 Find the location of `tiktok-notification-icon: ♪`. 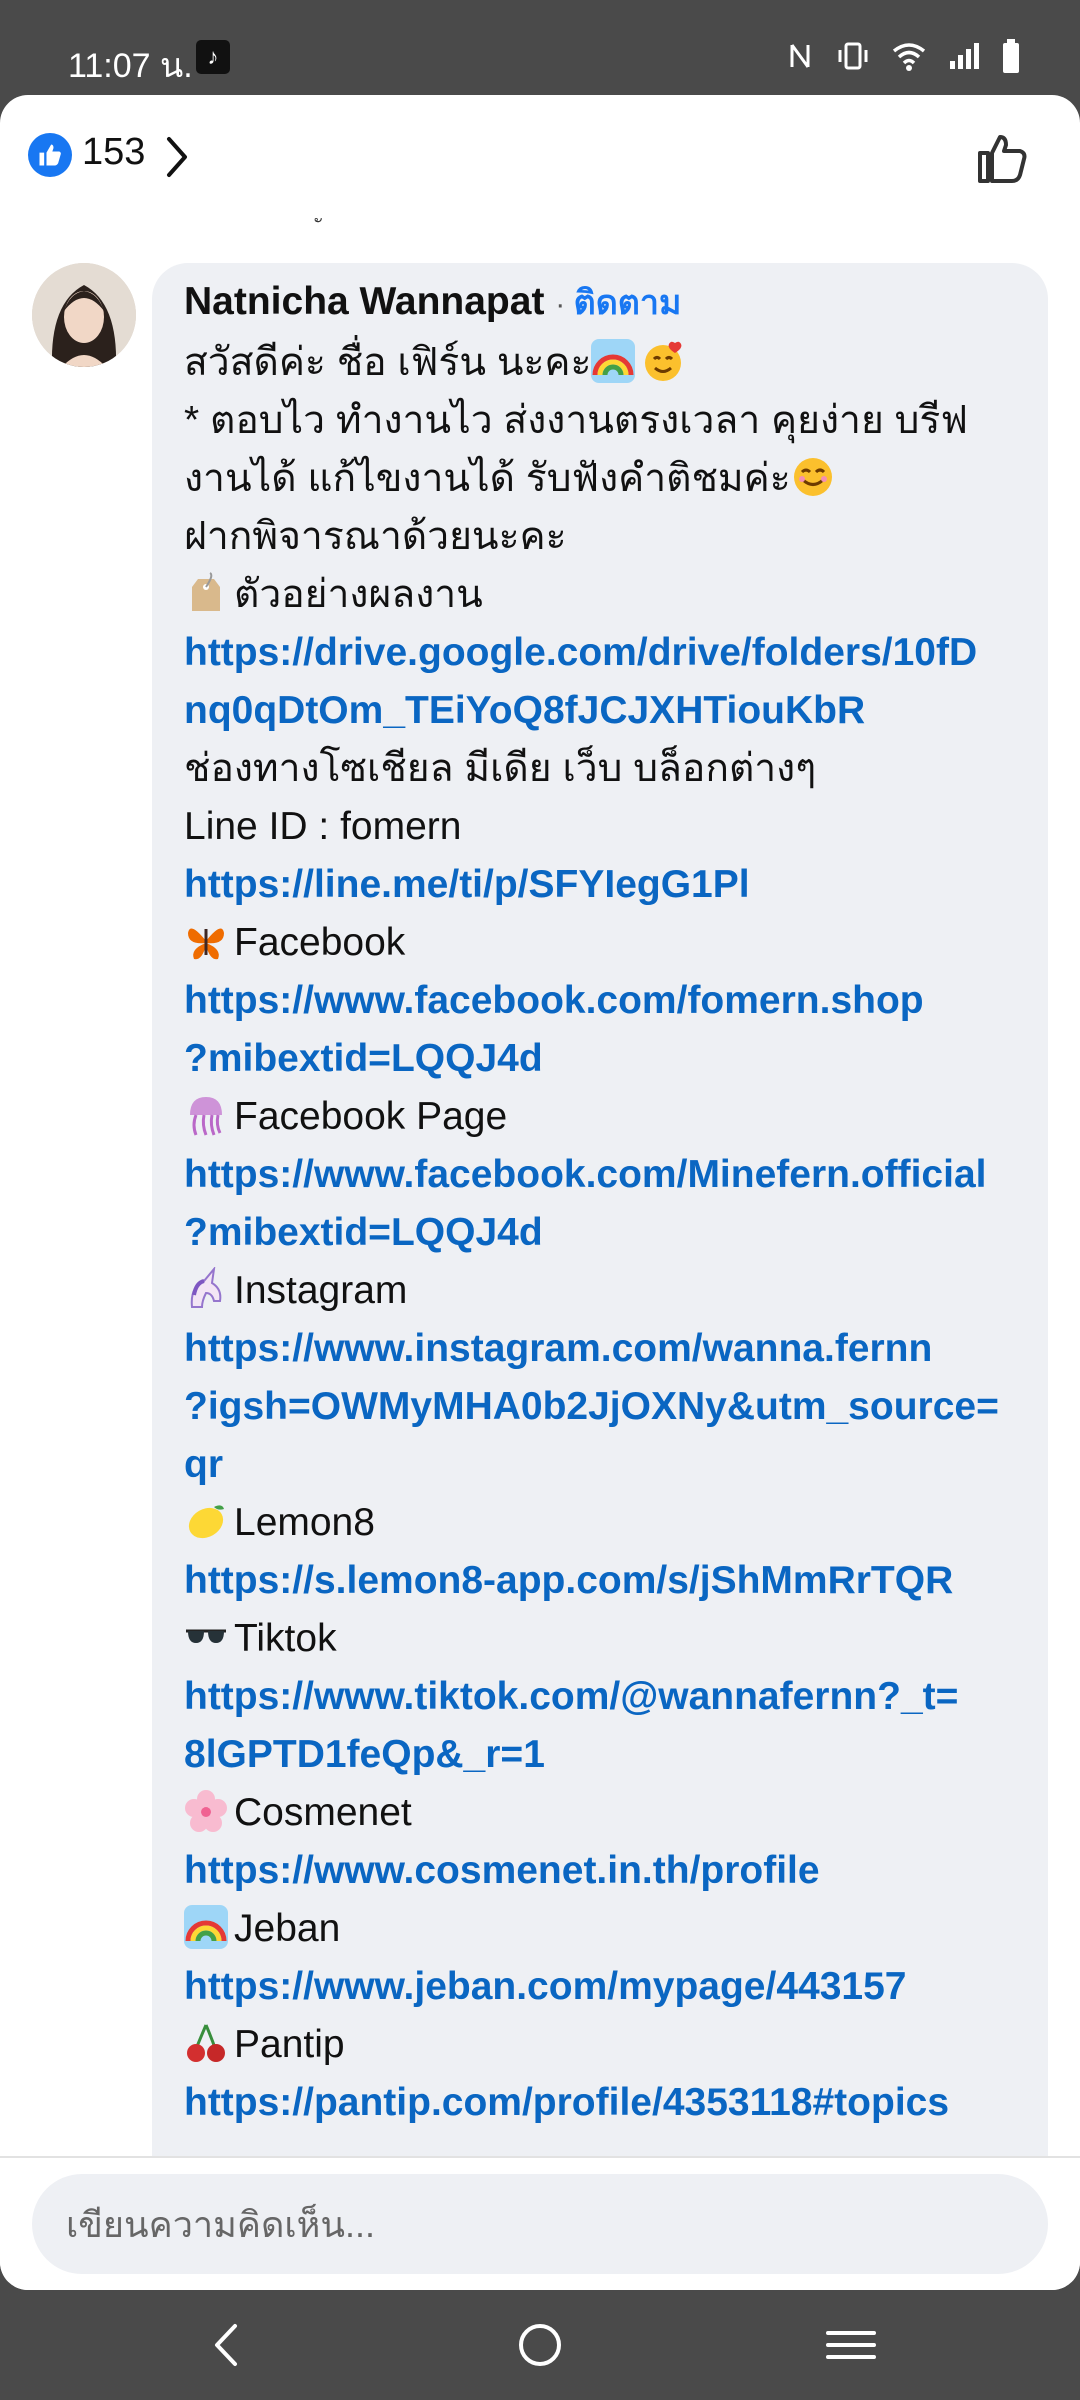

tiktok-notification-icon: ♪ is located at coordinates (213, 57).